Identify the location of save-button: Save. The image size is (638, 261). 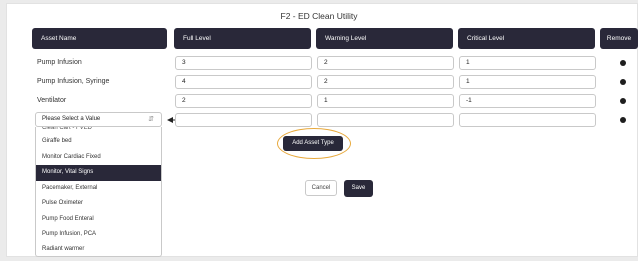
(358, 188).